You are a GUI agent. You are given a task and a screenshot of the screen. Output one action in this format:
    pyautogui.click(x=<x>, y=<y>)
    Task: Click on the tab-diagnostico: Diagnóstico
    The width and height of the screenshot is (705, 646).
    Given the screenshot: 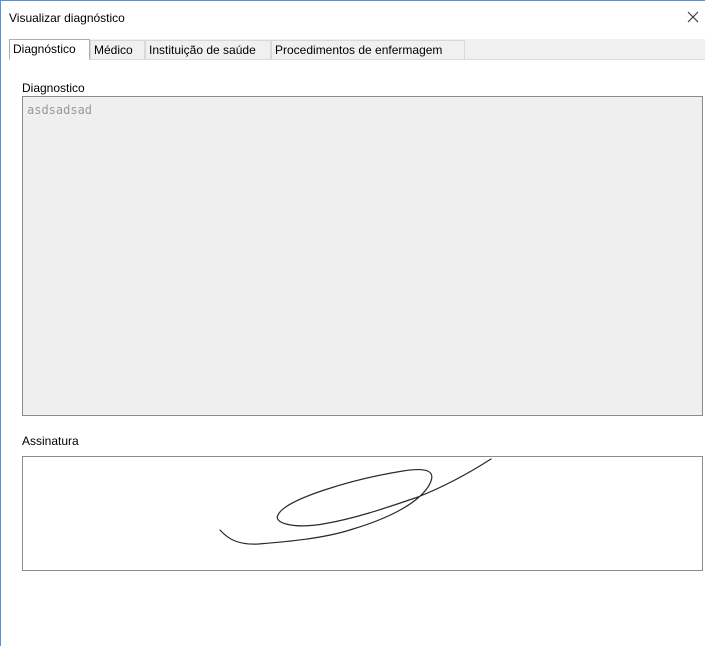 What is the action you would take?
    pyautogui.click(x=49, y=49)
    